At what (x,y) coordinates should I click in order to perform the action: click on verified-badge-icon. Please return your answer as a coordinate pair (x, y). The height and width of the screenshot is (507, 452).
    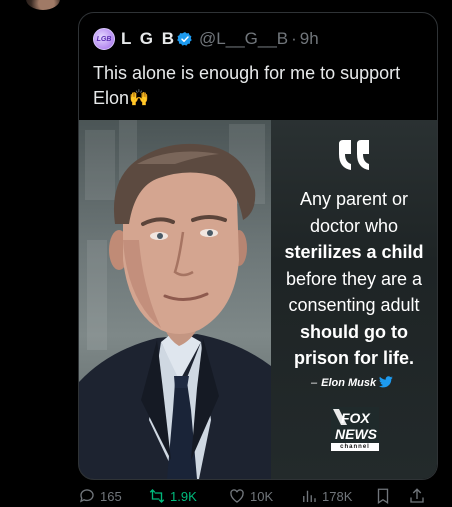
    Looking at the image, I should click on (185, 39).